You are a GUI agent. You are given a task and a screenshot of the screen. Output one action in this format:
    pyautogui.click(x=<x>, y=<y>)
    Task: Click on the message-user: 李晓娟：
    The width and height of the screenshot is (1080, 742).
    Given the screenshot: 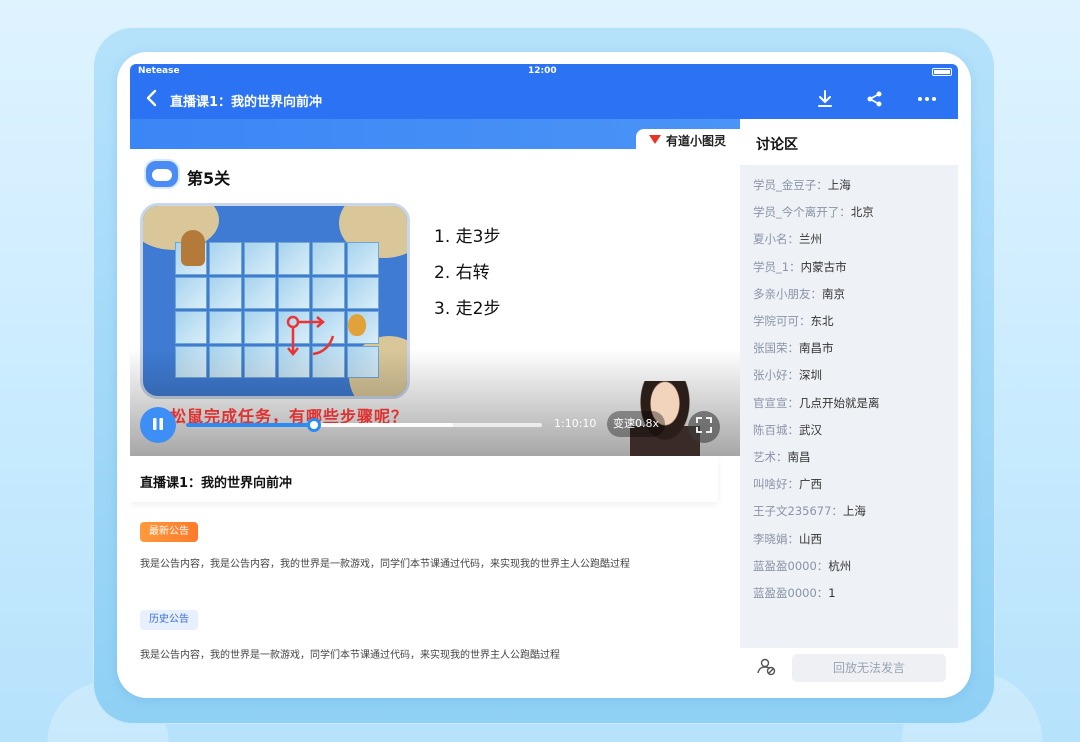 What is the action you would take?
    pyautogui.click(x=776, y=538)
    